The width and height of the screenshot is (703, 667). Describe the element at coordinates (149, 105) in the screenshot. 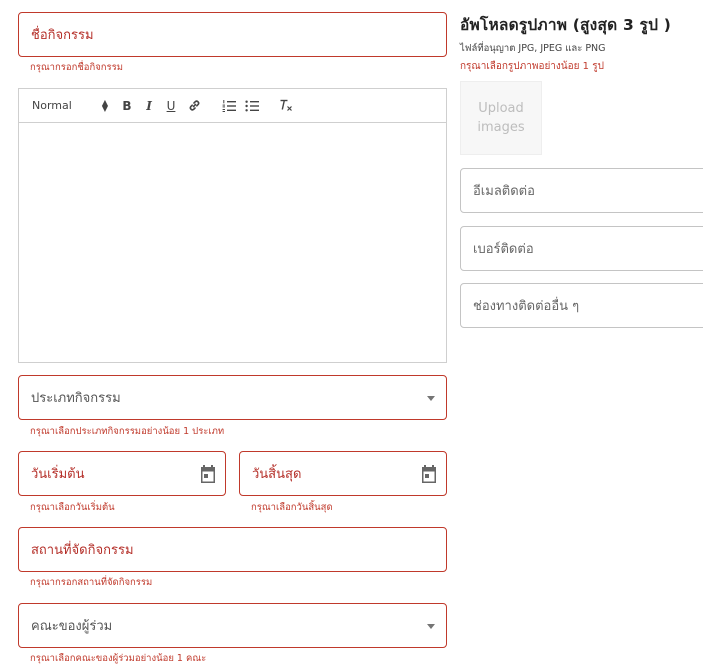

I see `italic-icon: I` at that location.